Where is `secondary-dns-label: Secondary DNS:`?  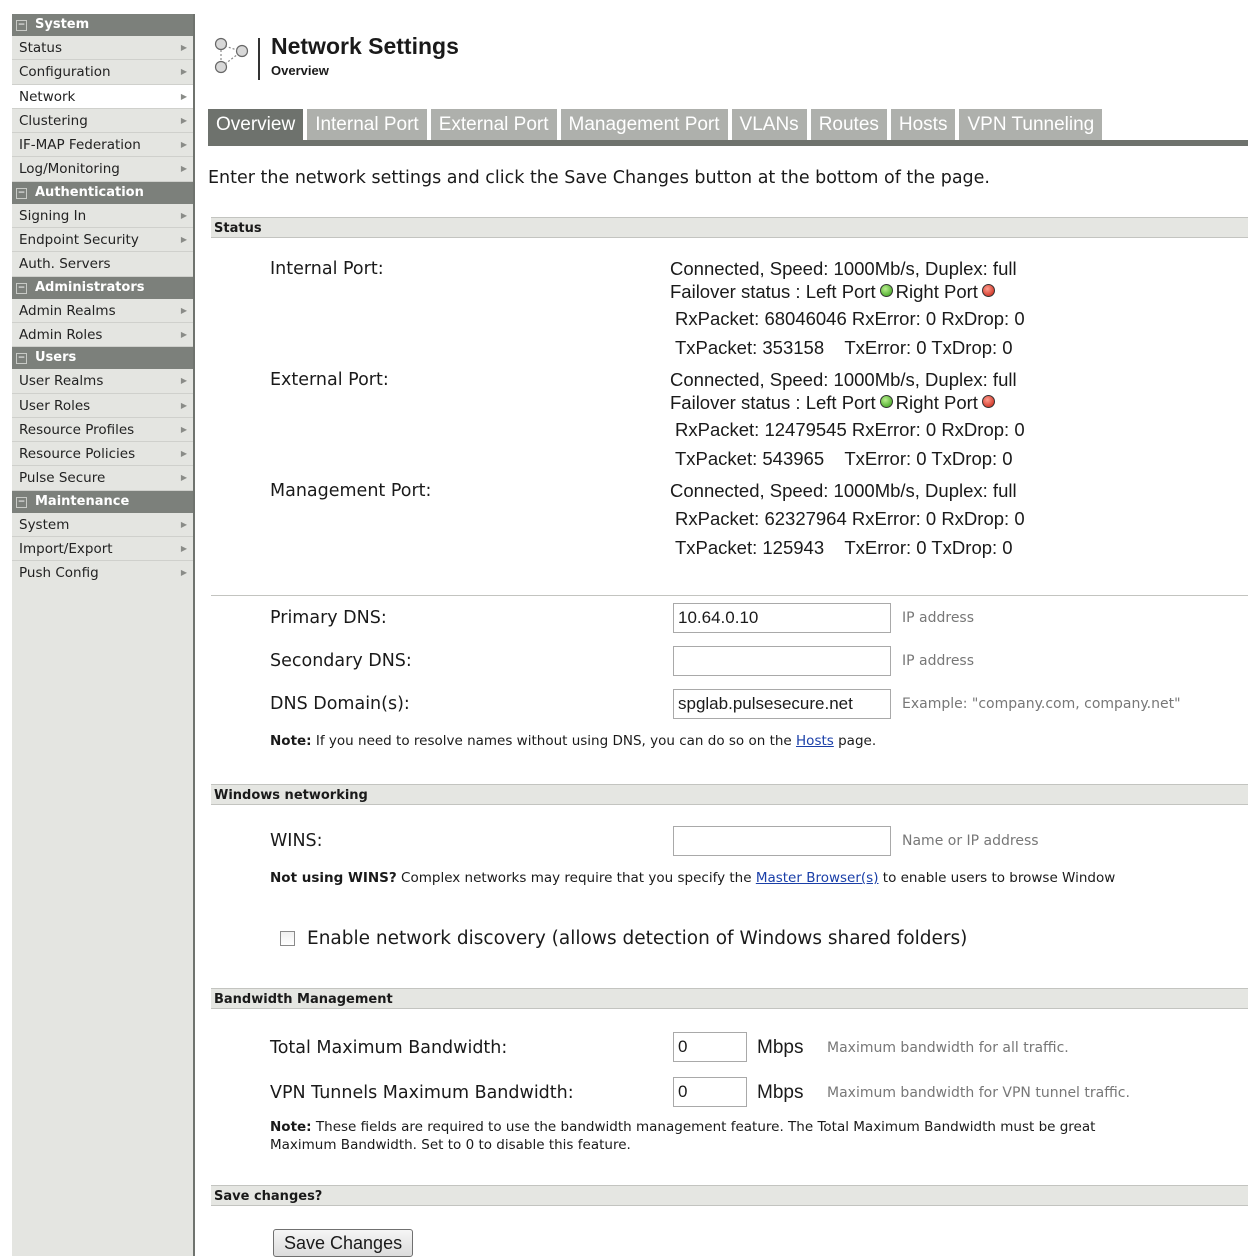
secondary-dns-label: Secondary DNS: is located at coordinates (341, 661).